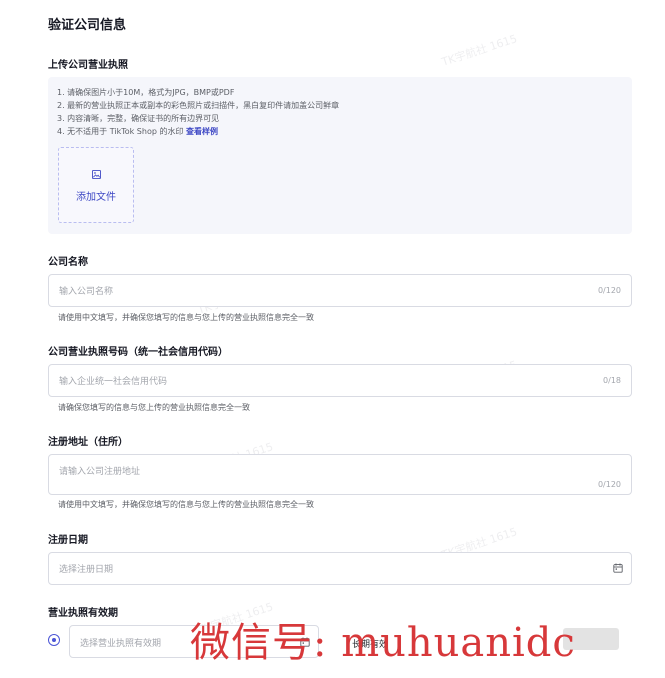  What do you see at coordinates (479, 50) in the screenshot?
I see `watermark: TK宇航社 1615` at bounding box center [479, 50].